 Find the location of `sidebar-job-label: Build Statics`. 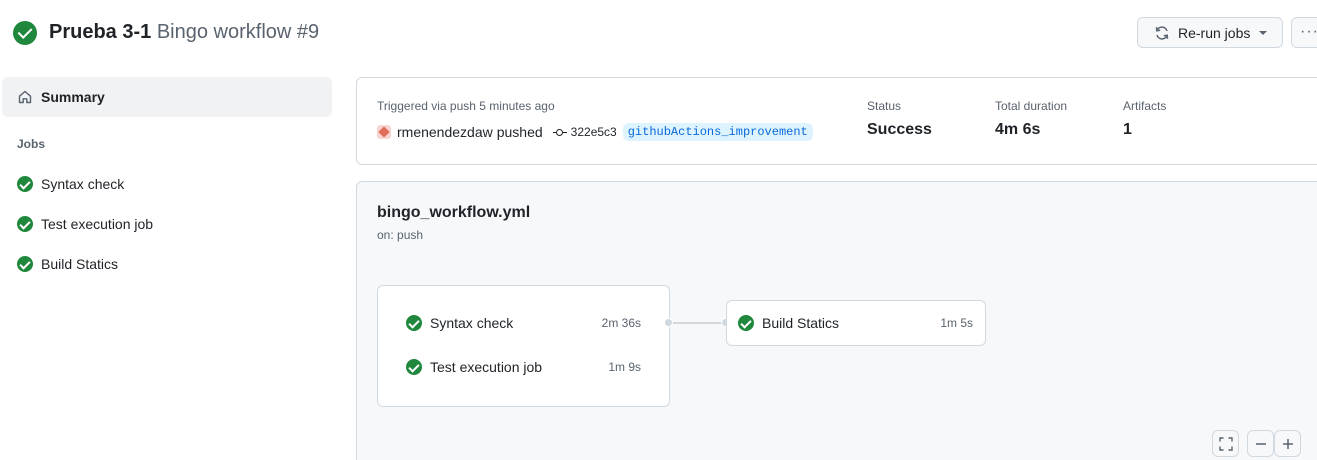

sidebar-job-label: Build Statics is located at coordinates (80, 264).